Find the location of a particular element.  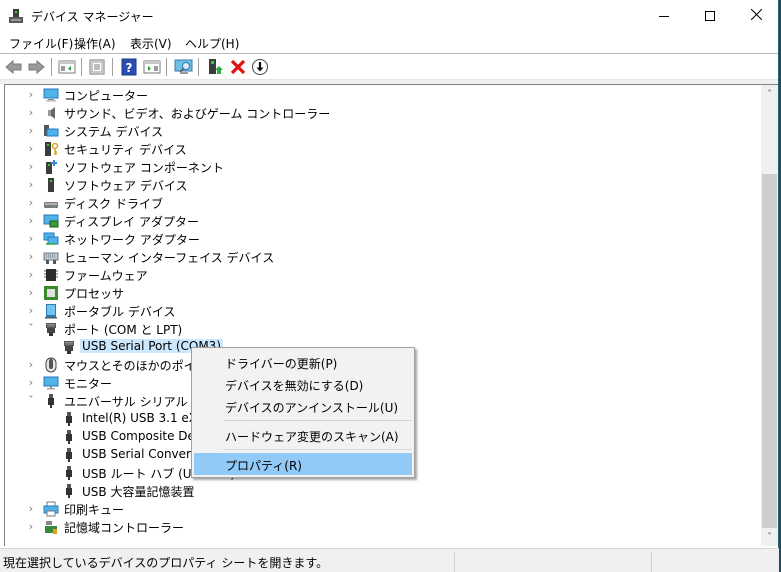

tree-category: › セキュリティ デバイス is located at coordinates (375, 149).